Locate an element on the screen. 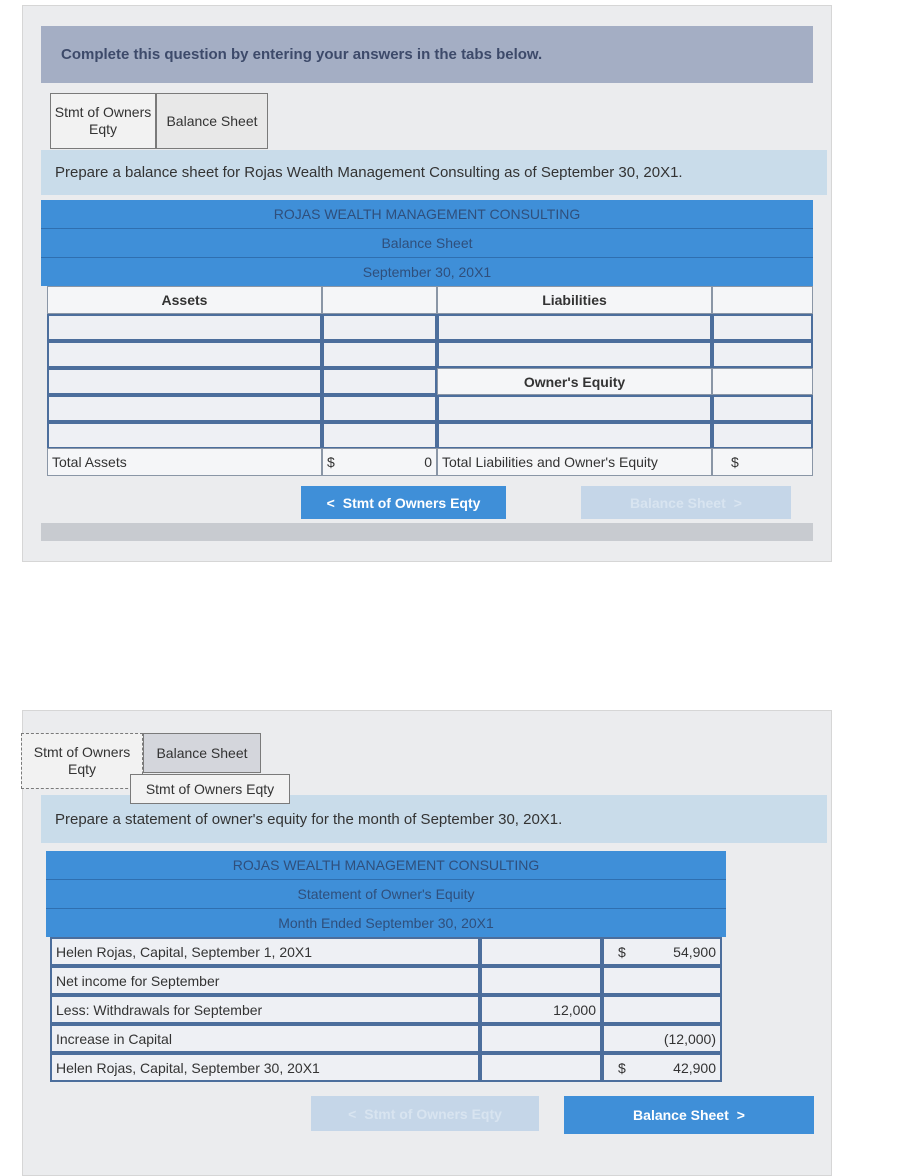 The image size is (916, 1176). table-row-col2: $54,900 is located at coordinates (662, 951).